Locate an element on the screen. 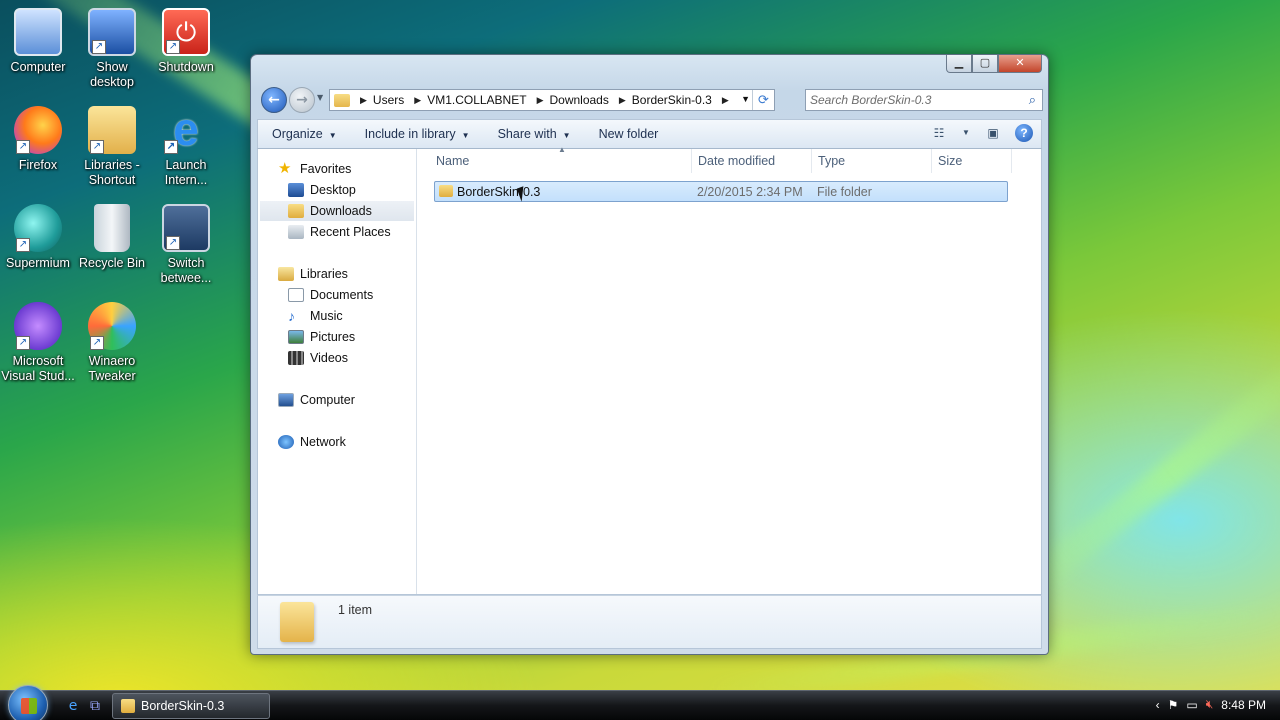 This screenshot has width=1280, height=720. search-input: Search BorderSkin-0.3 ⌕ is located at coordinates (924, 100).